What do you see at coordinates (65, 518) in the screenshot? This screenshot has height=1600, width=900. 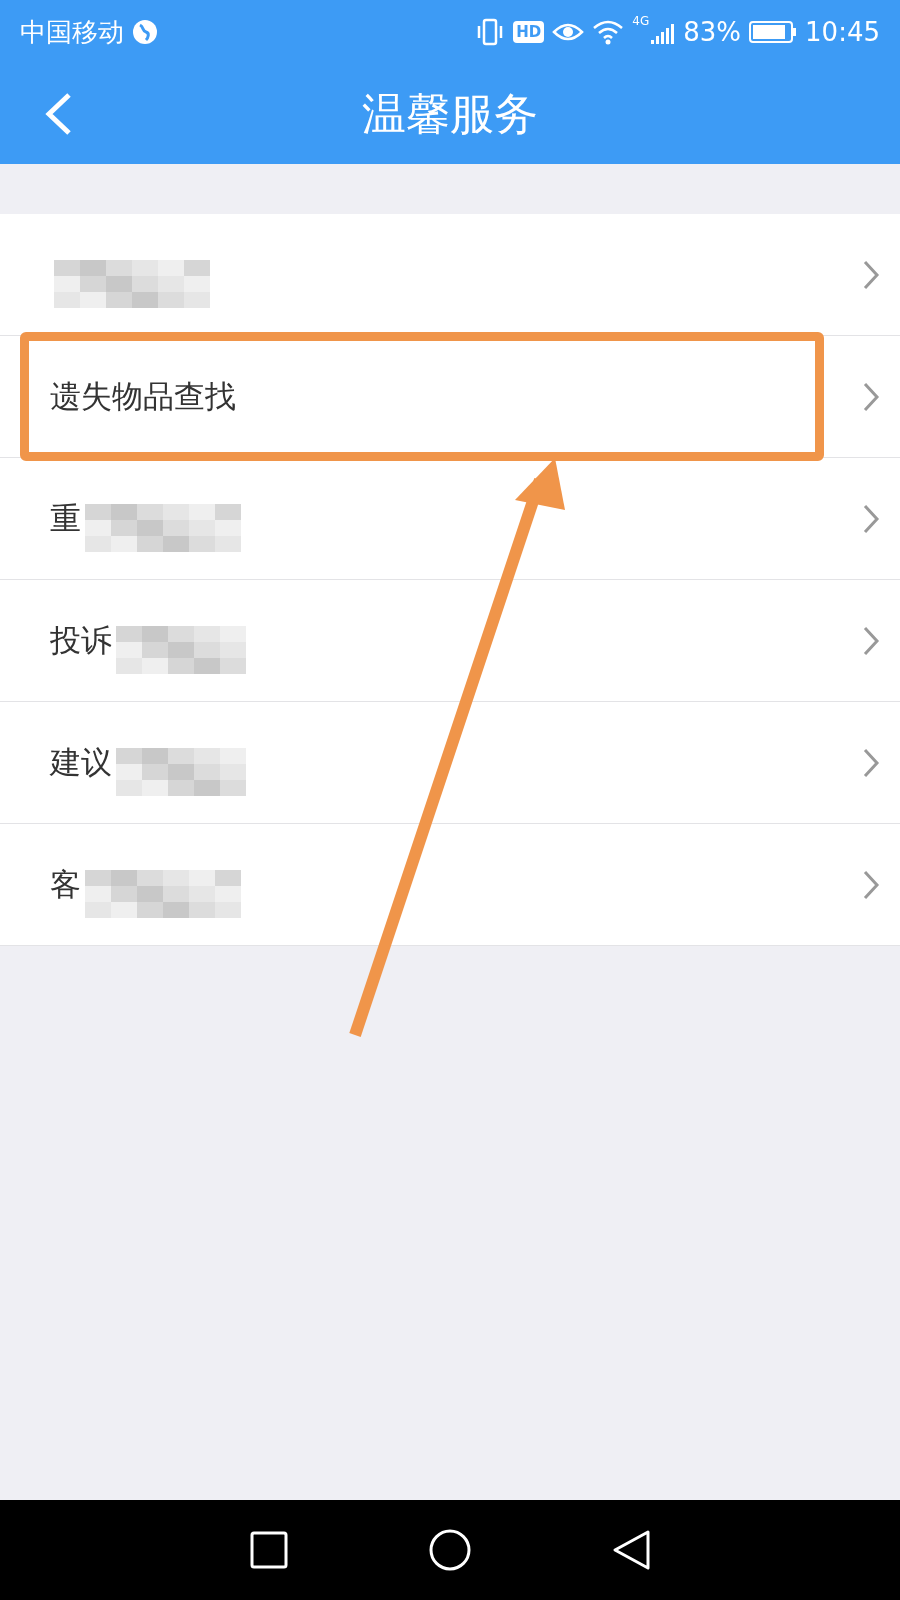 I see `item-label: 重` at bounding box center [65, 518].